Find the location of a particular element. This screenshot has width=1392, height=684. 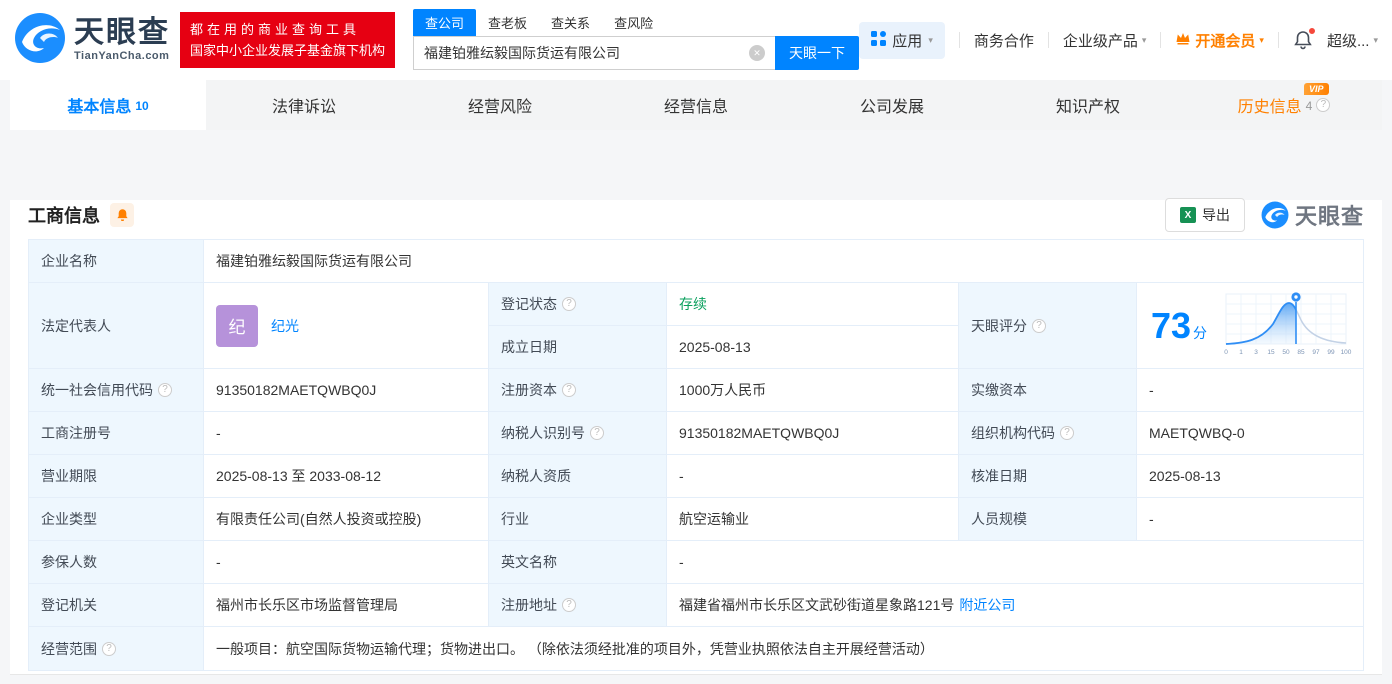

apps-grid-icon is located at coordinates (879, 40).